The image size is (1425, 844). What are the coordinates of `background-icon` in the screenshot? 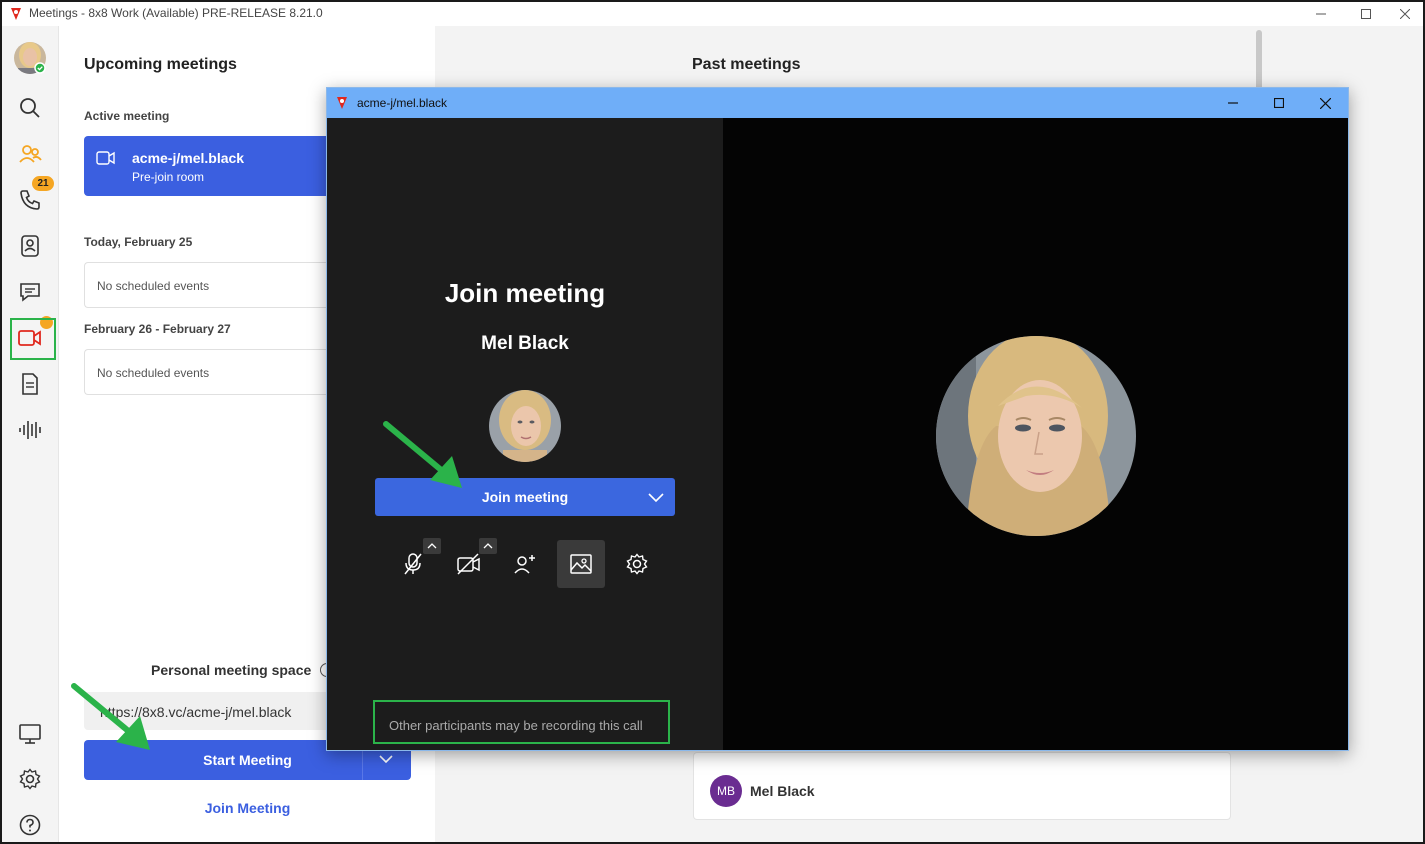 It's located at (581, 564).